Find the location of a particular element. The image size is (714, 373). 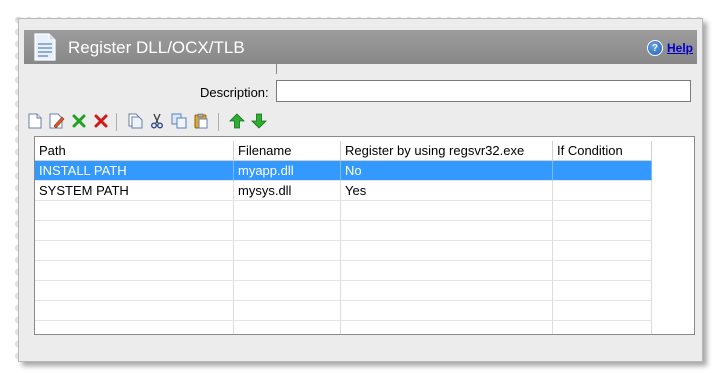

column-header: Filename is located at coordinates (287, 151).